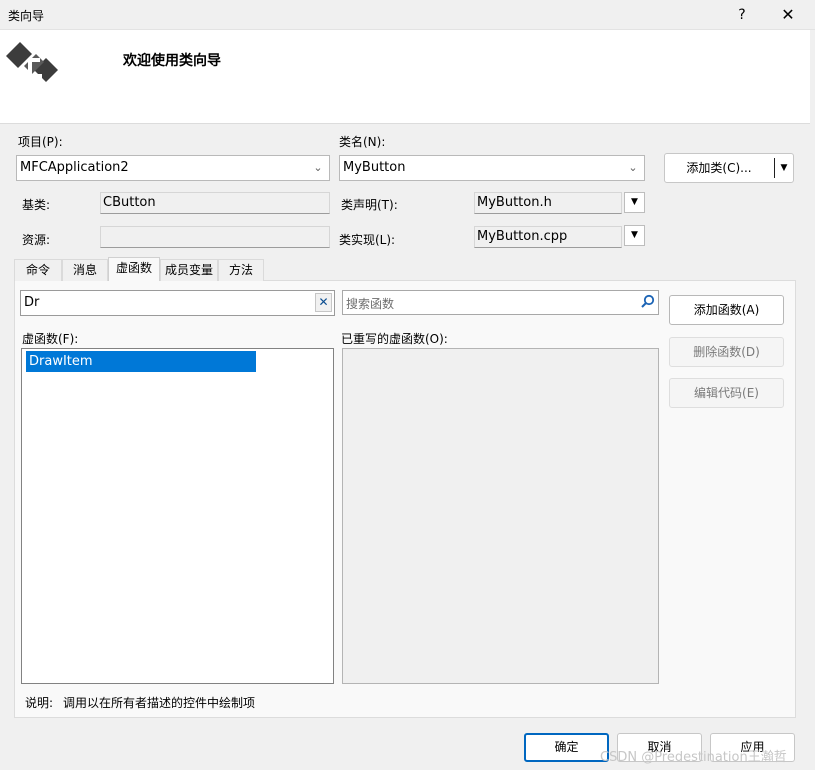  Describe the element at coordinates (134, 269) in the screenshot. I see `tab-virtual-functions: 虚函数` at that location.